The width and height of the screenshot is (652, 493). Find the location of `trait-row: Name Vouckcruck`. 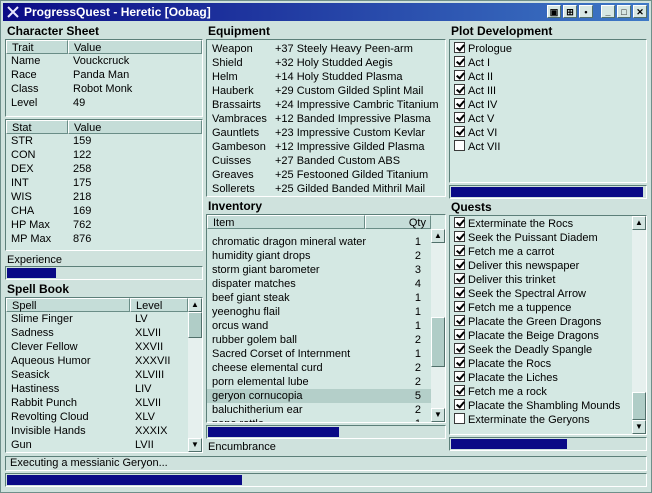

trait-row: Name Vouckcruck is located at coordinates (104, 61).